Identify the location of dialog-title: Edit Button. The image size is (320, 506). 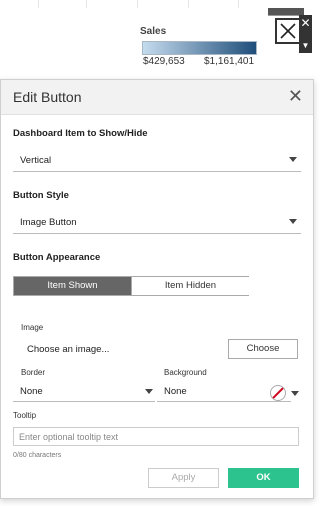
(47, 97).